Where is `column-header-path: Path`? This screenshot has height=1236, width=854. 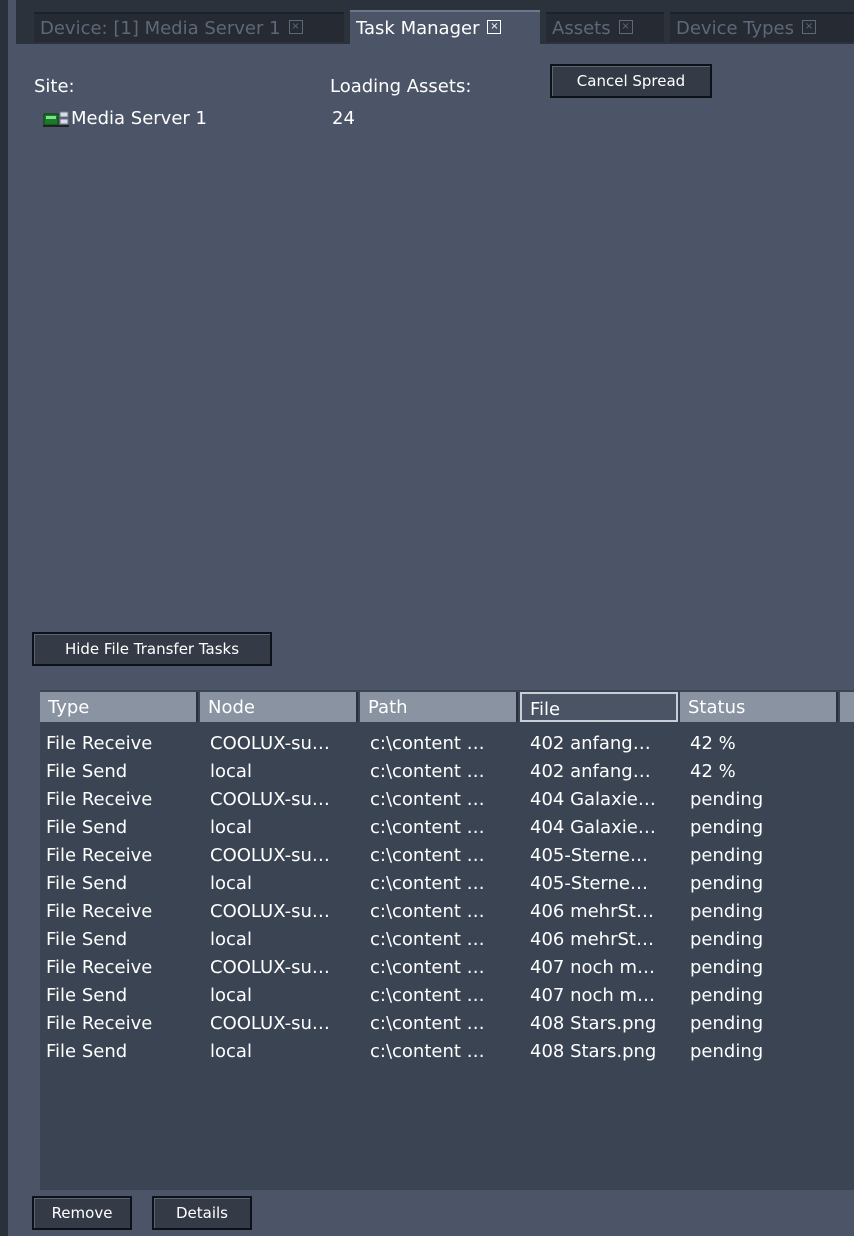
column-header-path: Path is located at coordinates (439, 707).